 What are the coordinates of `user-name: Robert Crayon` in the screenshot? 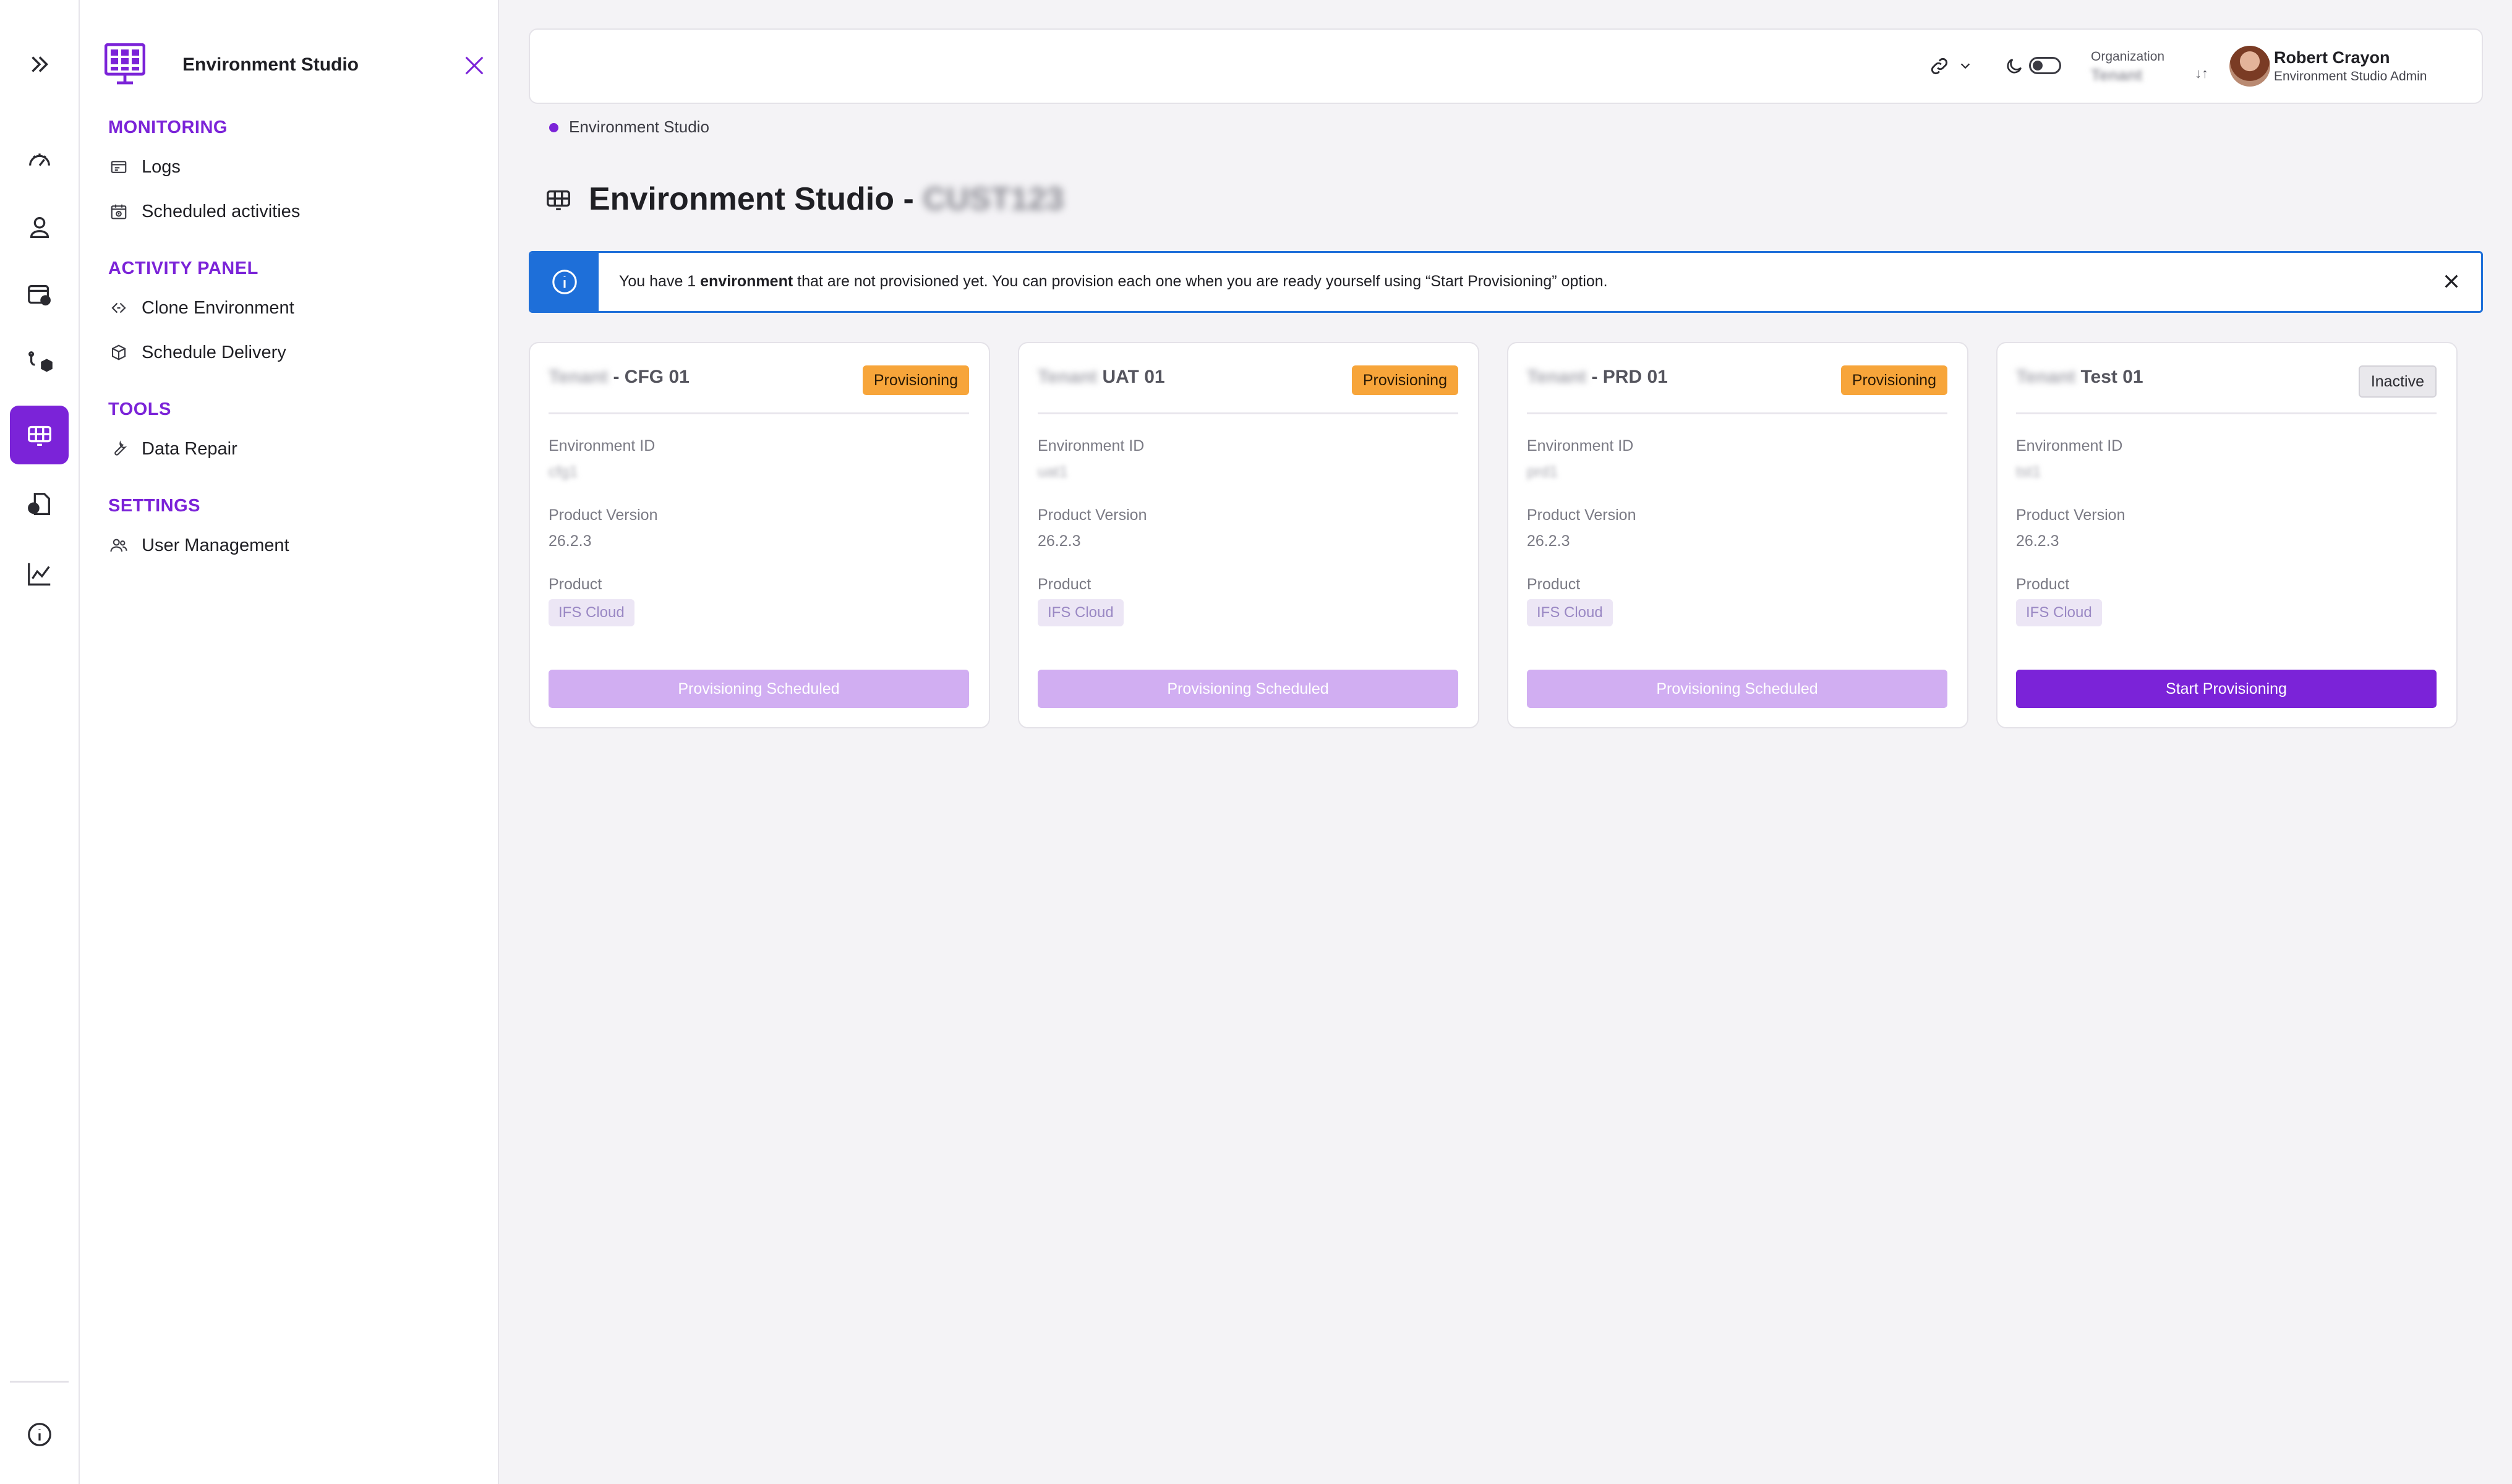 It's located at (2332, 57).